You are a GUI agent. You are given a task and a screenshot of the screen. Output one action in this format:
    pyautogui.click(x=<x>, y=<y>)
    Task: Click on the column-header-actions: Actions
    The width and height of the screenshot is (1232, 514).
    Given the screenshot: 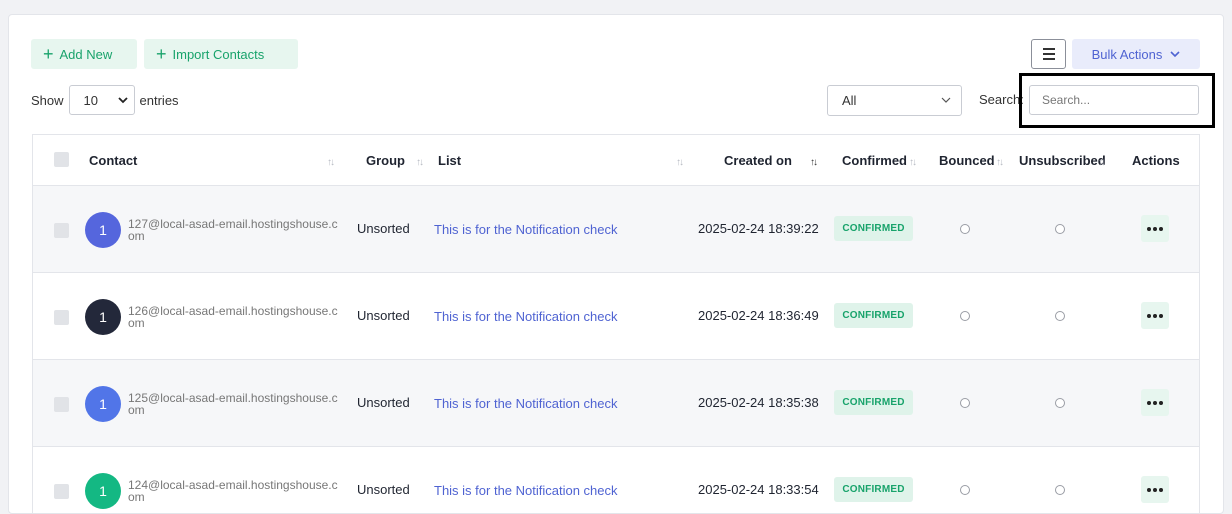 What is the action you would take?
    pyautogui.click(x=1156, y=160)
    